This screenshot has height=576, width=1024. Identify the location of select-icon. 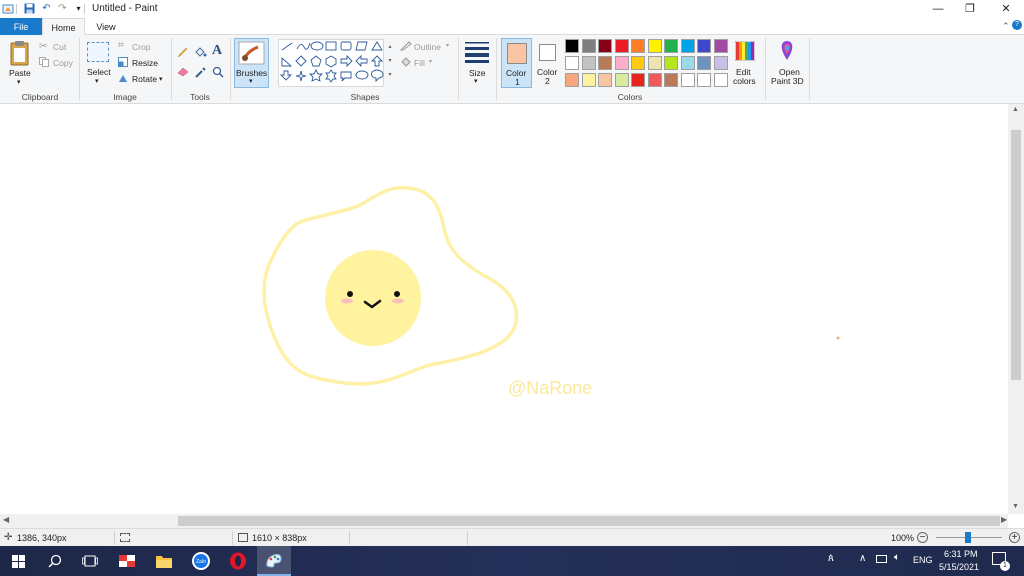
(98, 52).